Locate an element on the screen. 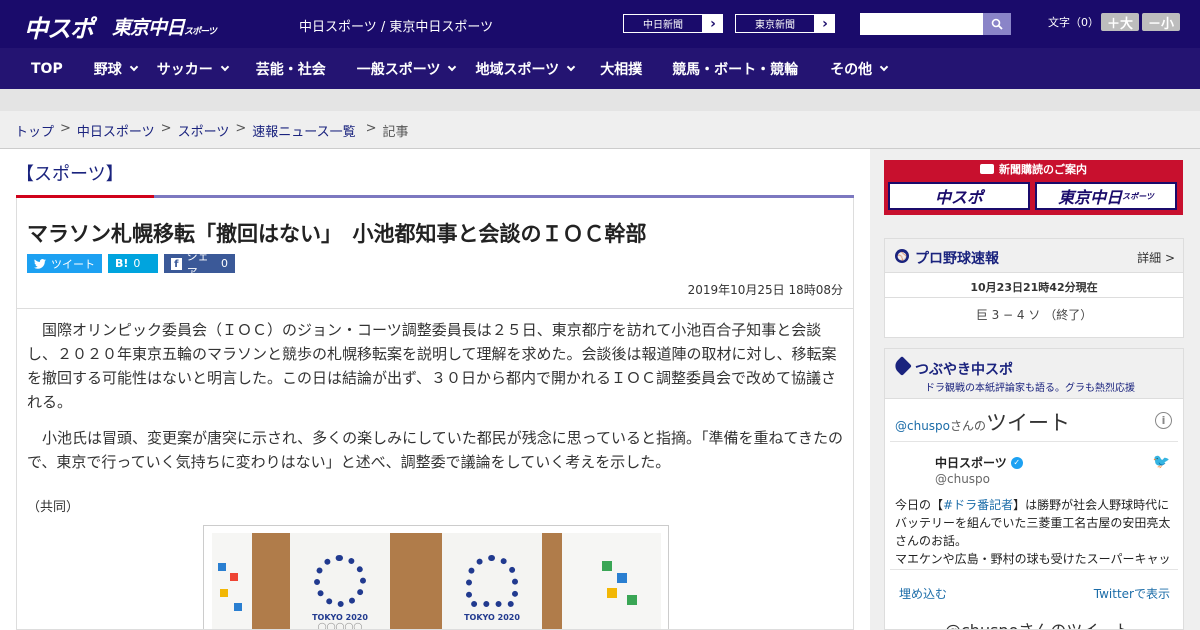  section-title: 【スポーツ】 is located at coordinates (70, 173).